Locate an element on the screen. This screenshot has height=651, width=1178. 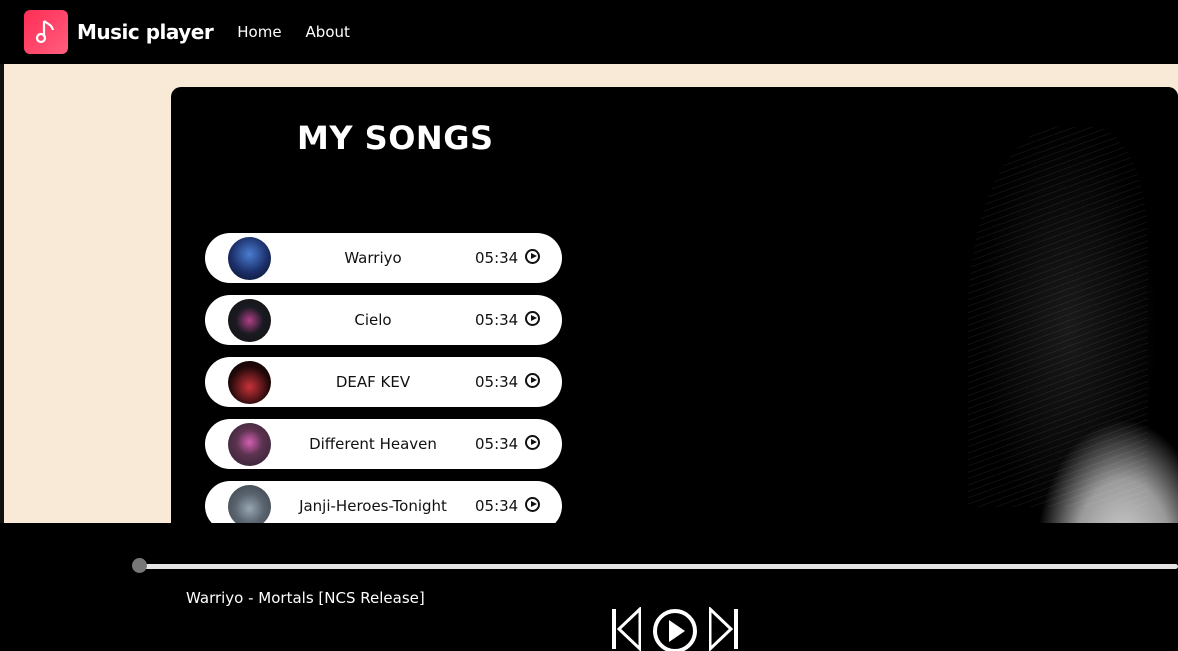
song-item-different-heaven: Different Heaven 05:34 is located at coordinates (383, 444).